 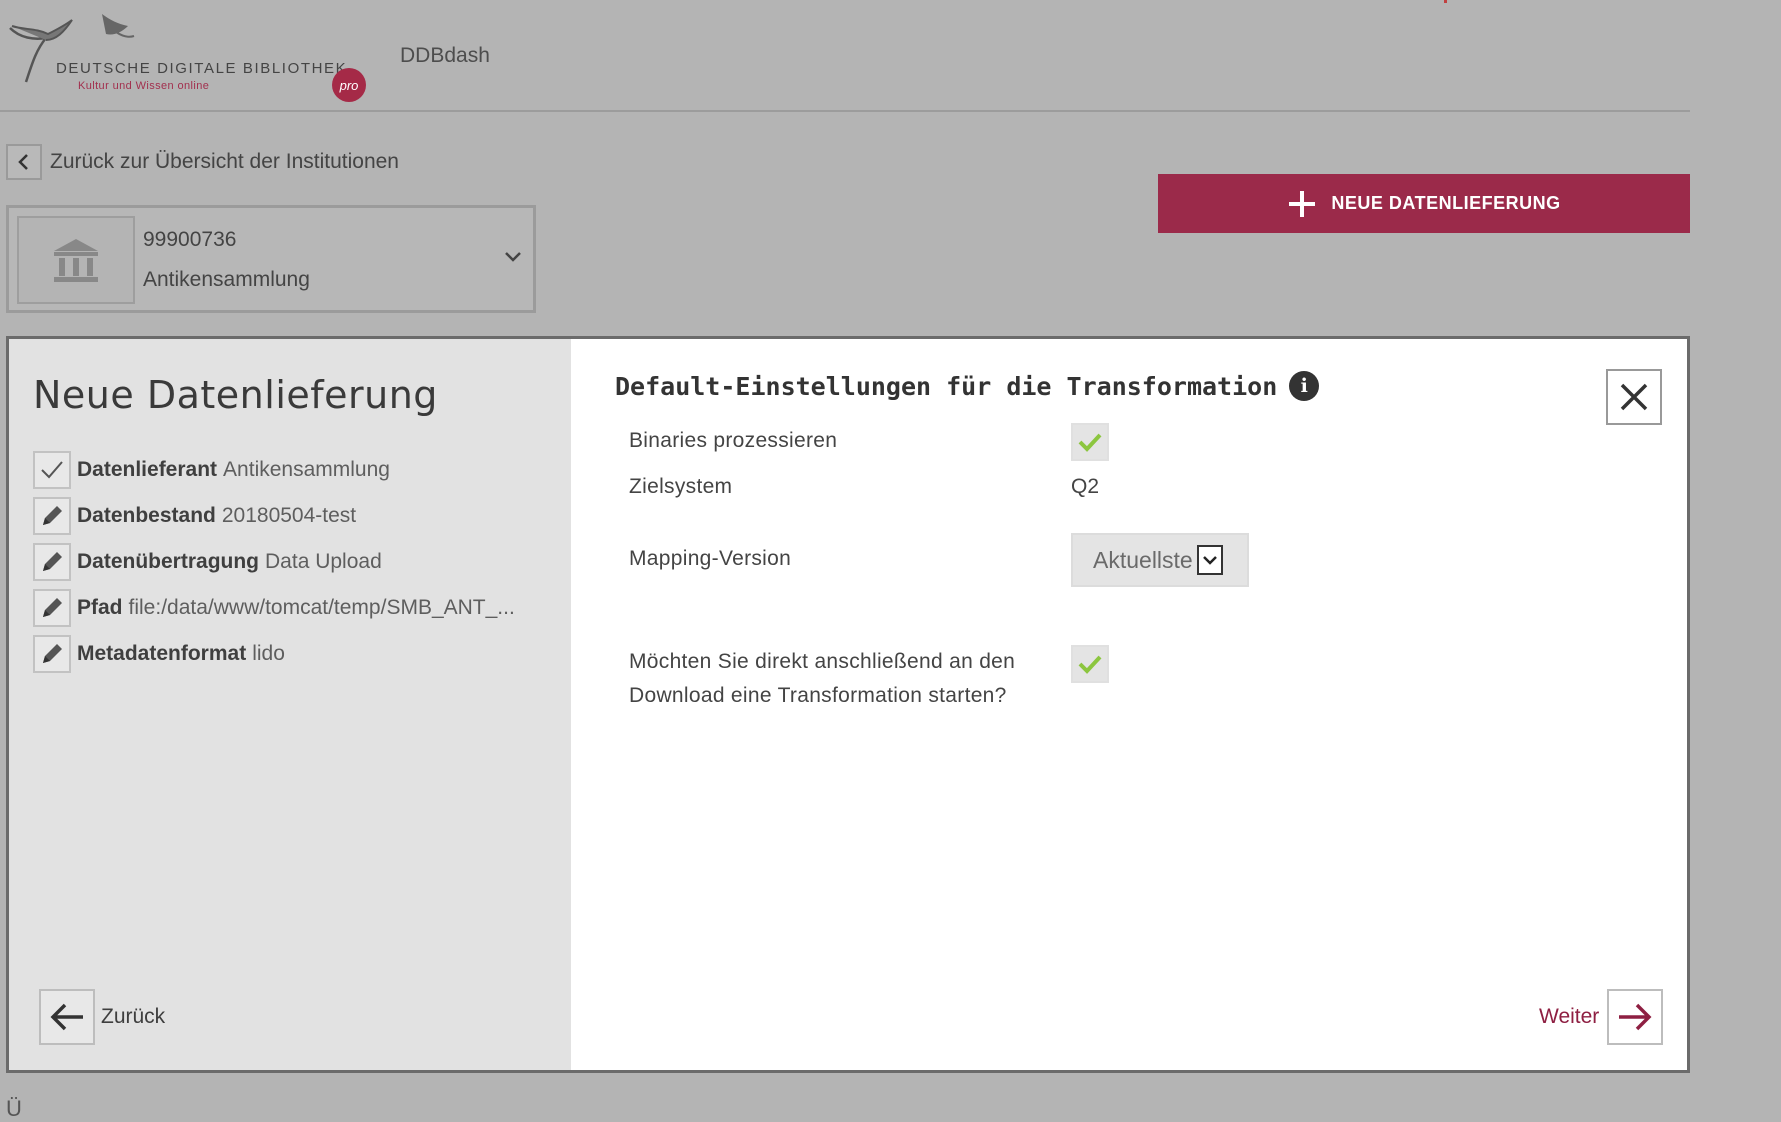 What do you see at coordinates (349, 85) in the screenshot?
I see `pro-badge: pro` at bounding box center [349, 85].